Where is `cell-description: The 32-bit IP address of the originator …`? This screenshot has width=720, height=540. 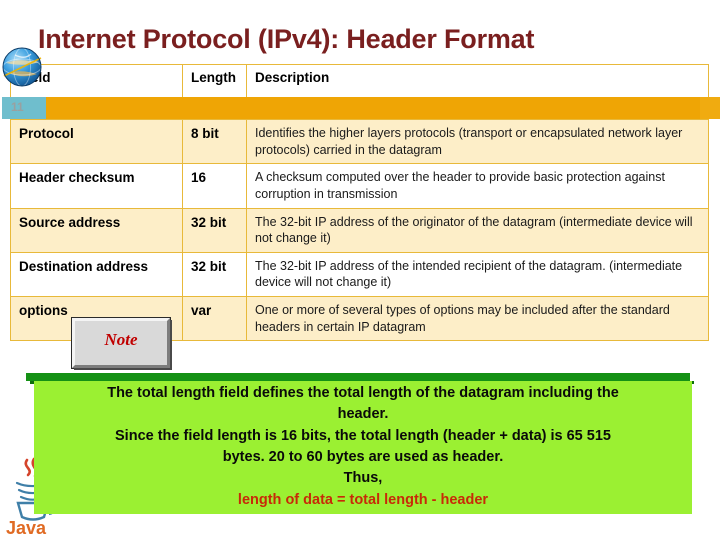 cell-description: The 32-bit IP address of the originator … is located at coordinates (477, 230).